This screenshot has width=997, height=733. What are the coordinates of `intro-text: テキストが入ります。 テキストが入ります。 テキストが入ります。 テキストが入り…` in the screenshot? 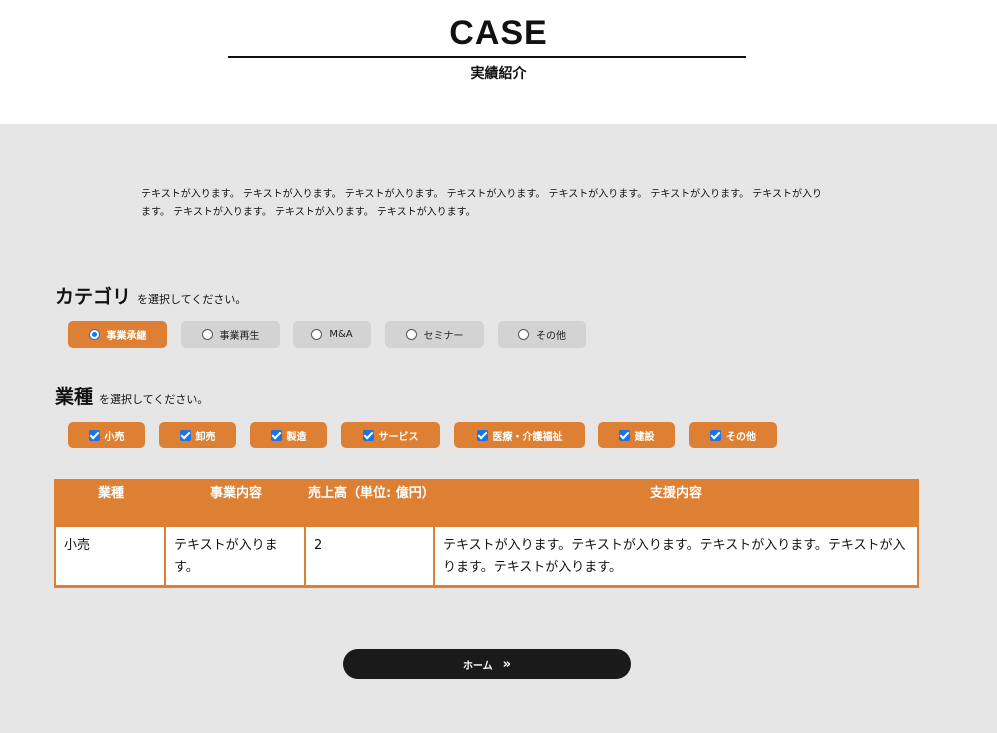 It's located at (481, 203).